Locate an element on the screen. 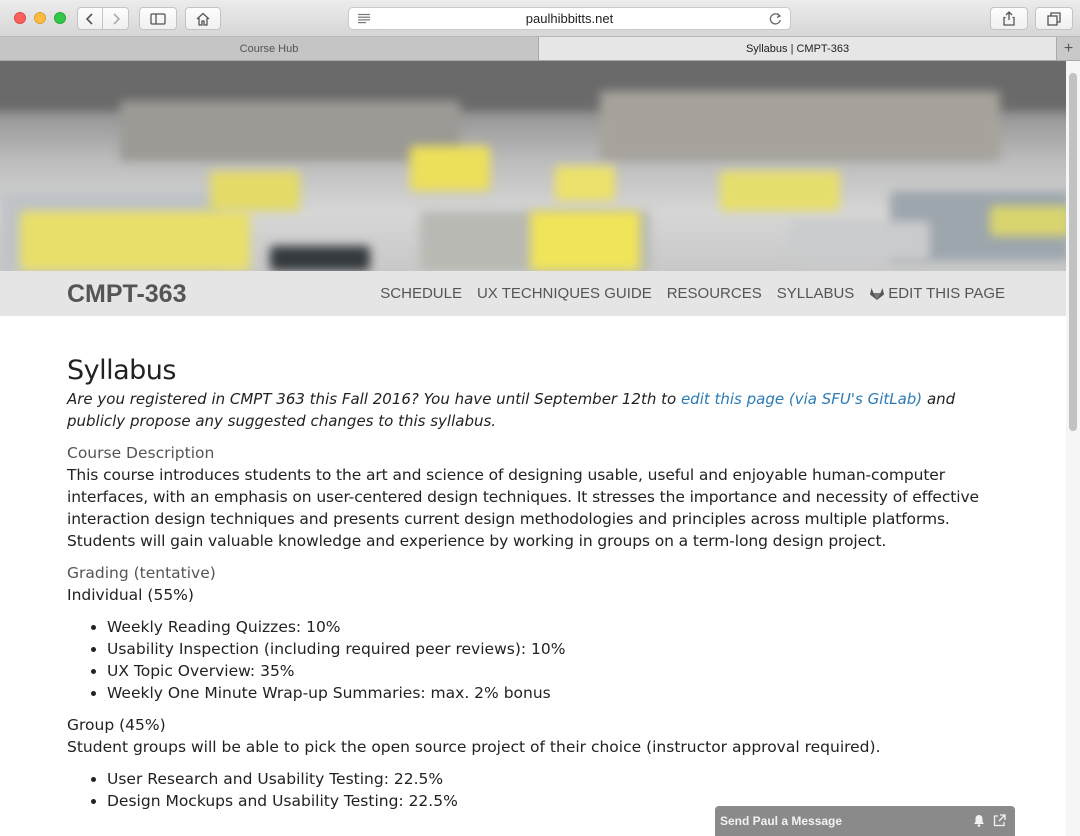  home-icon is located at coordinates (203, 19).